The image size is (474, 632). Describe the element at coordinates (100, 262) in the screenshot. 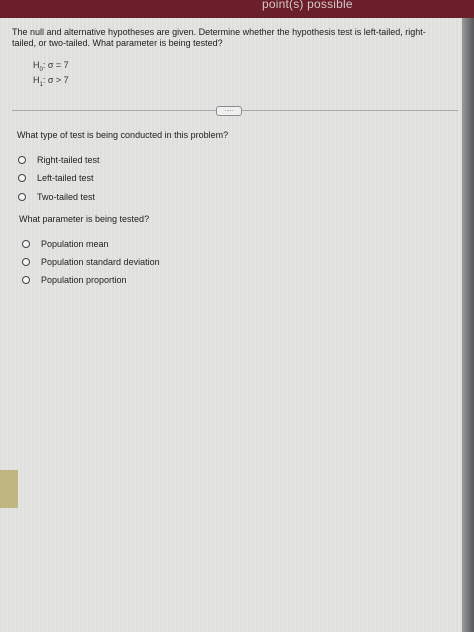

I see `option-label: Population standard deviation` at that location.